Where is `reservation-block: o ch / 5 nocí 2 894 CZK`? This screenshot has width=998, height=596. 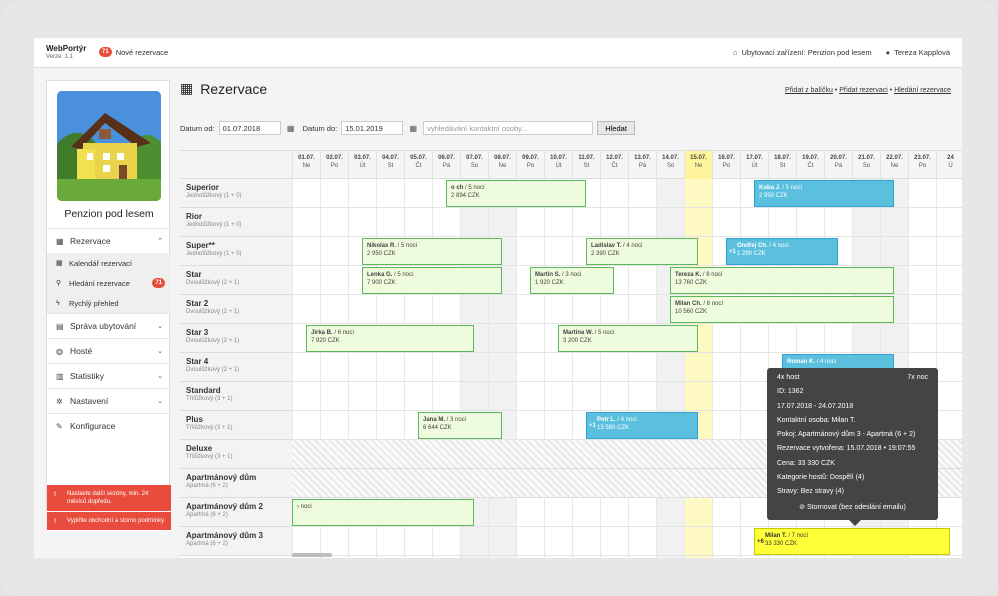
reservation-block: o ch / 5 nocí 2 894 CZK is located at coordinates (516, 193).